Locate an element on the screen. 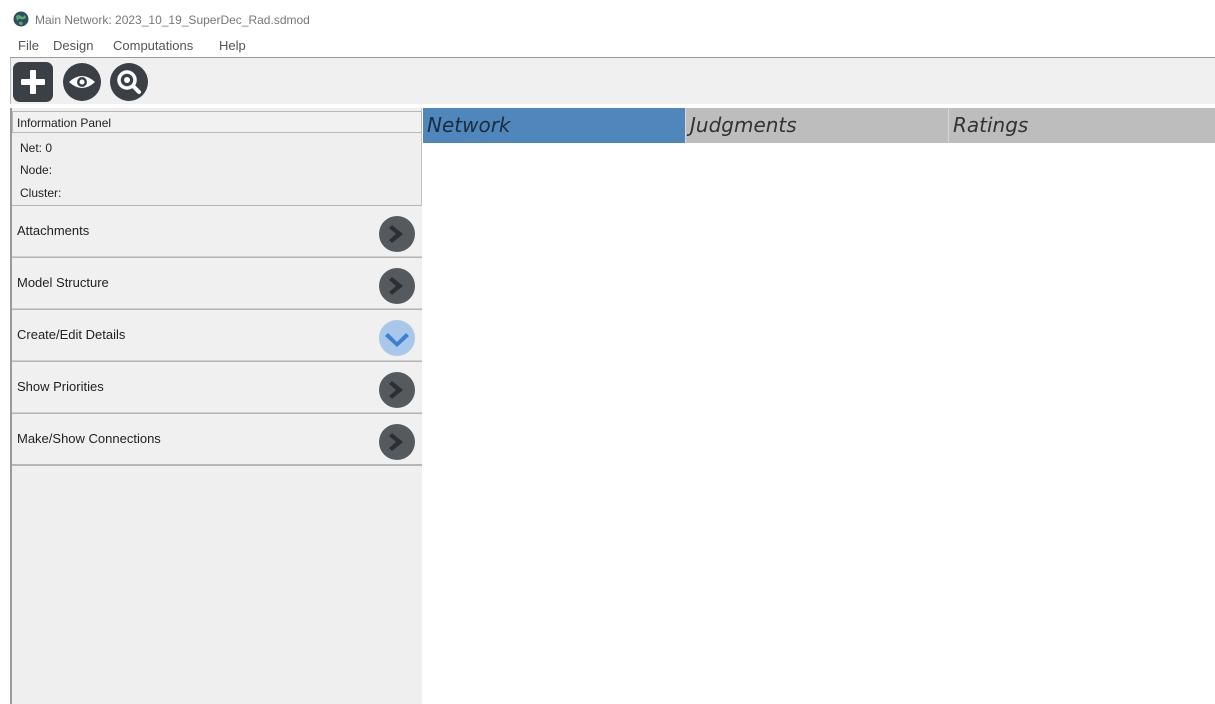 This screenshot has width=1215, height=704. menu-bar: File Design Computations Help is located at coordinates (607, 46).